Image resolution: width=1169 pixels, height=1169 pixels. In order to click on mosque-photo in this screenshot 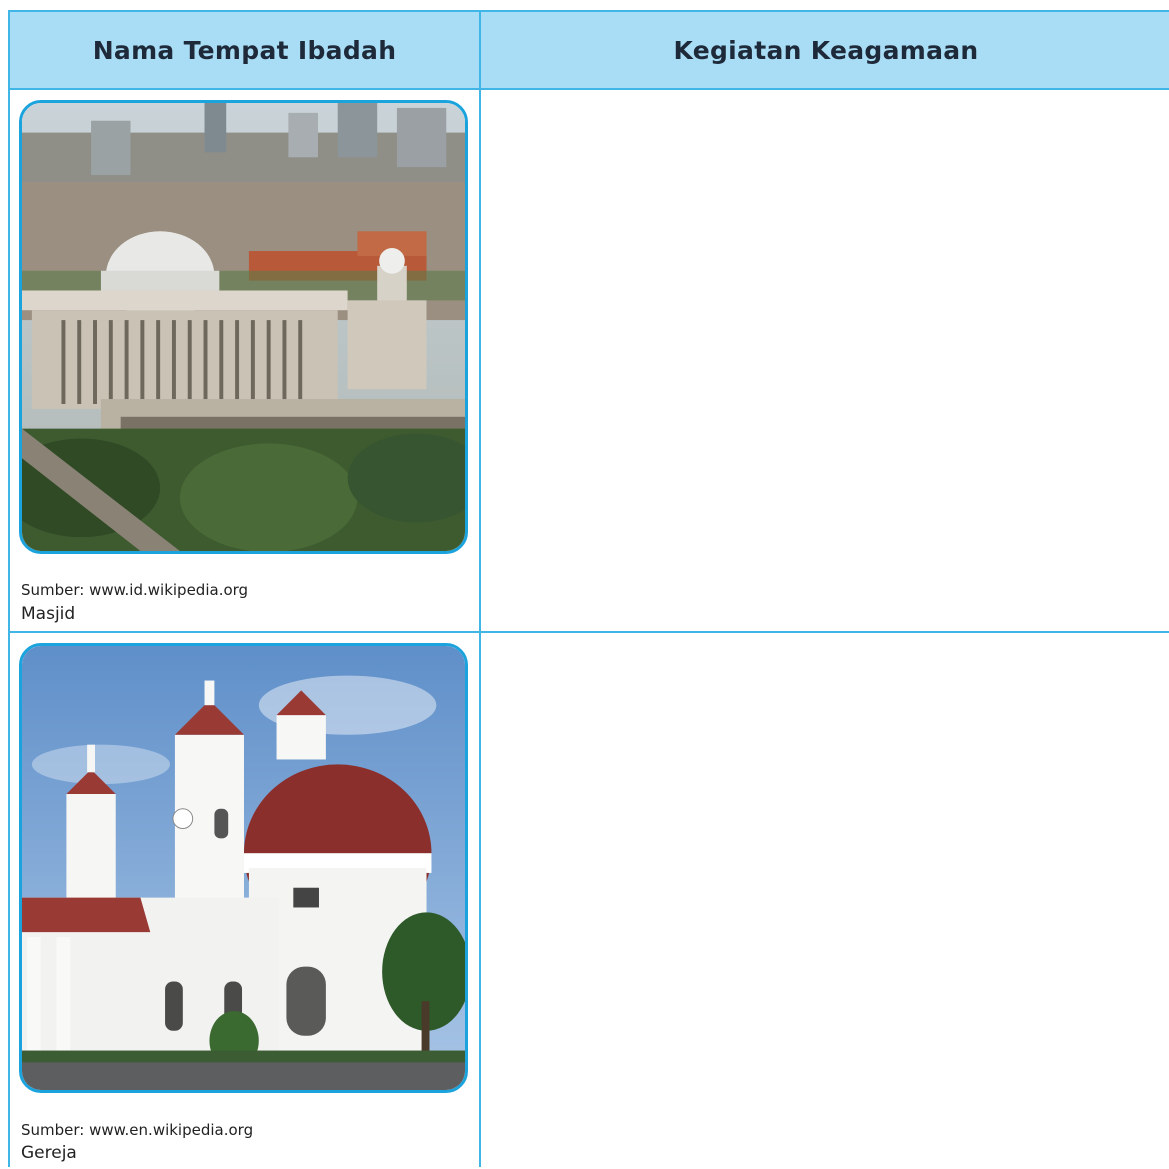, I will do `click(243, 327)`.